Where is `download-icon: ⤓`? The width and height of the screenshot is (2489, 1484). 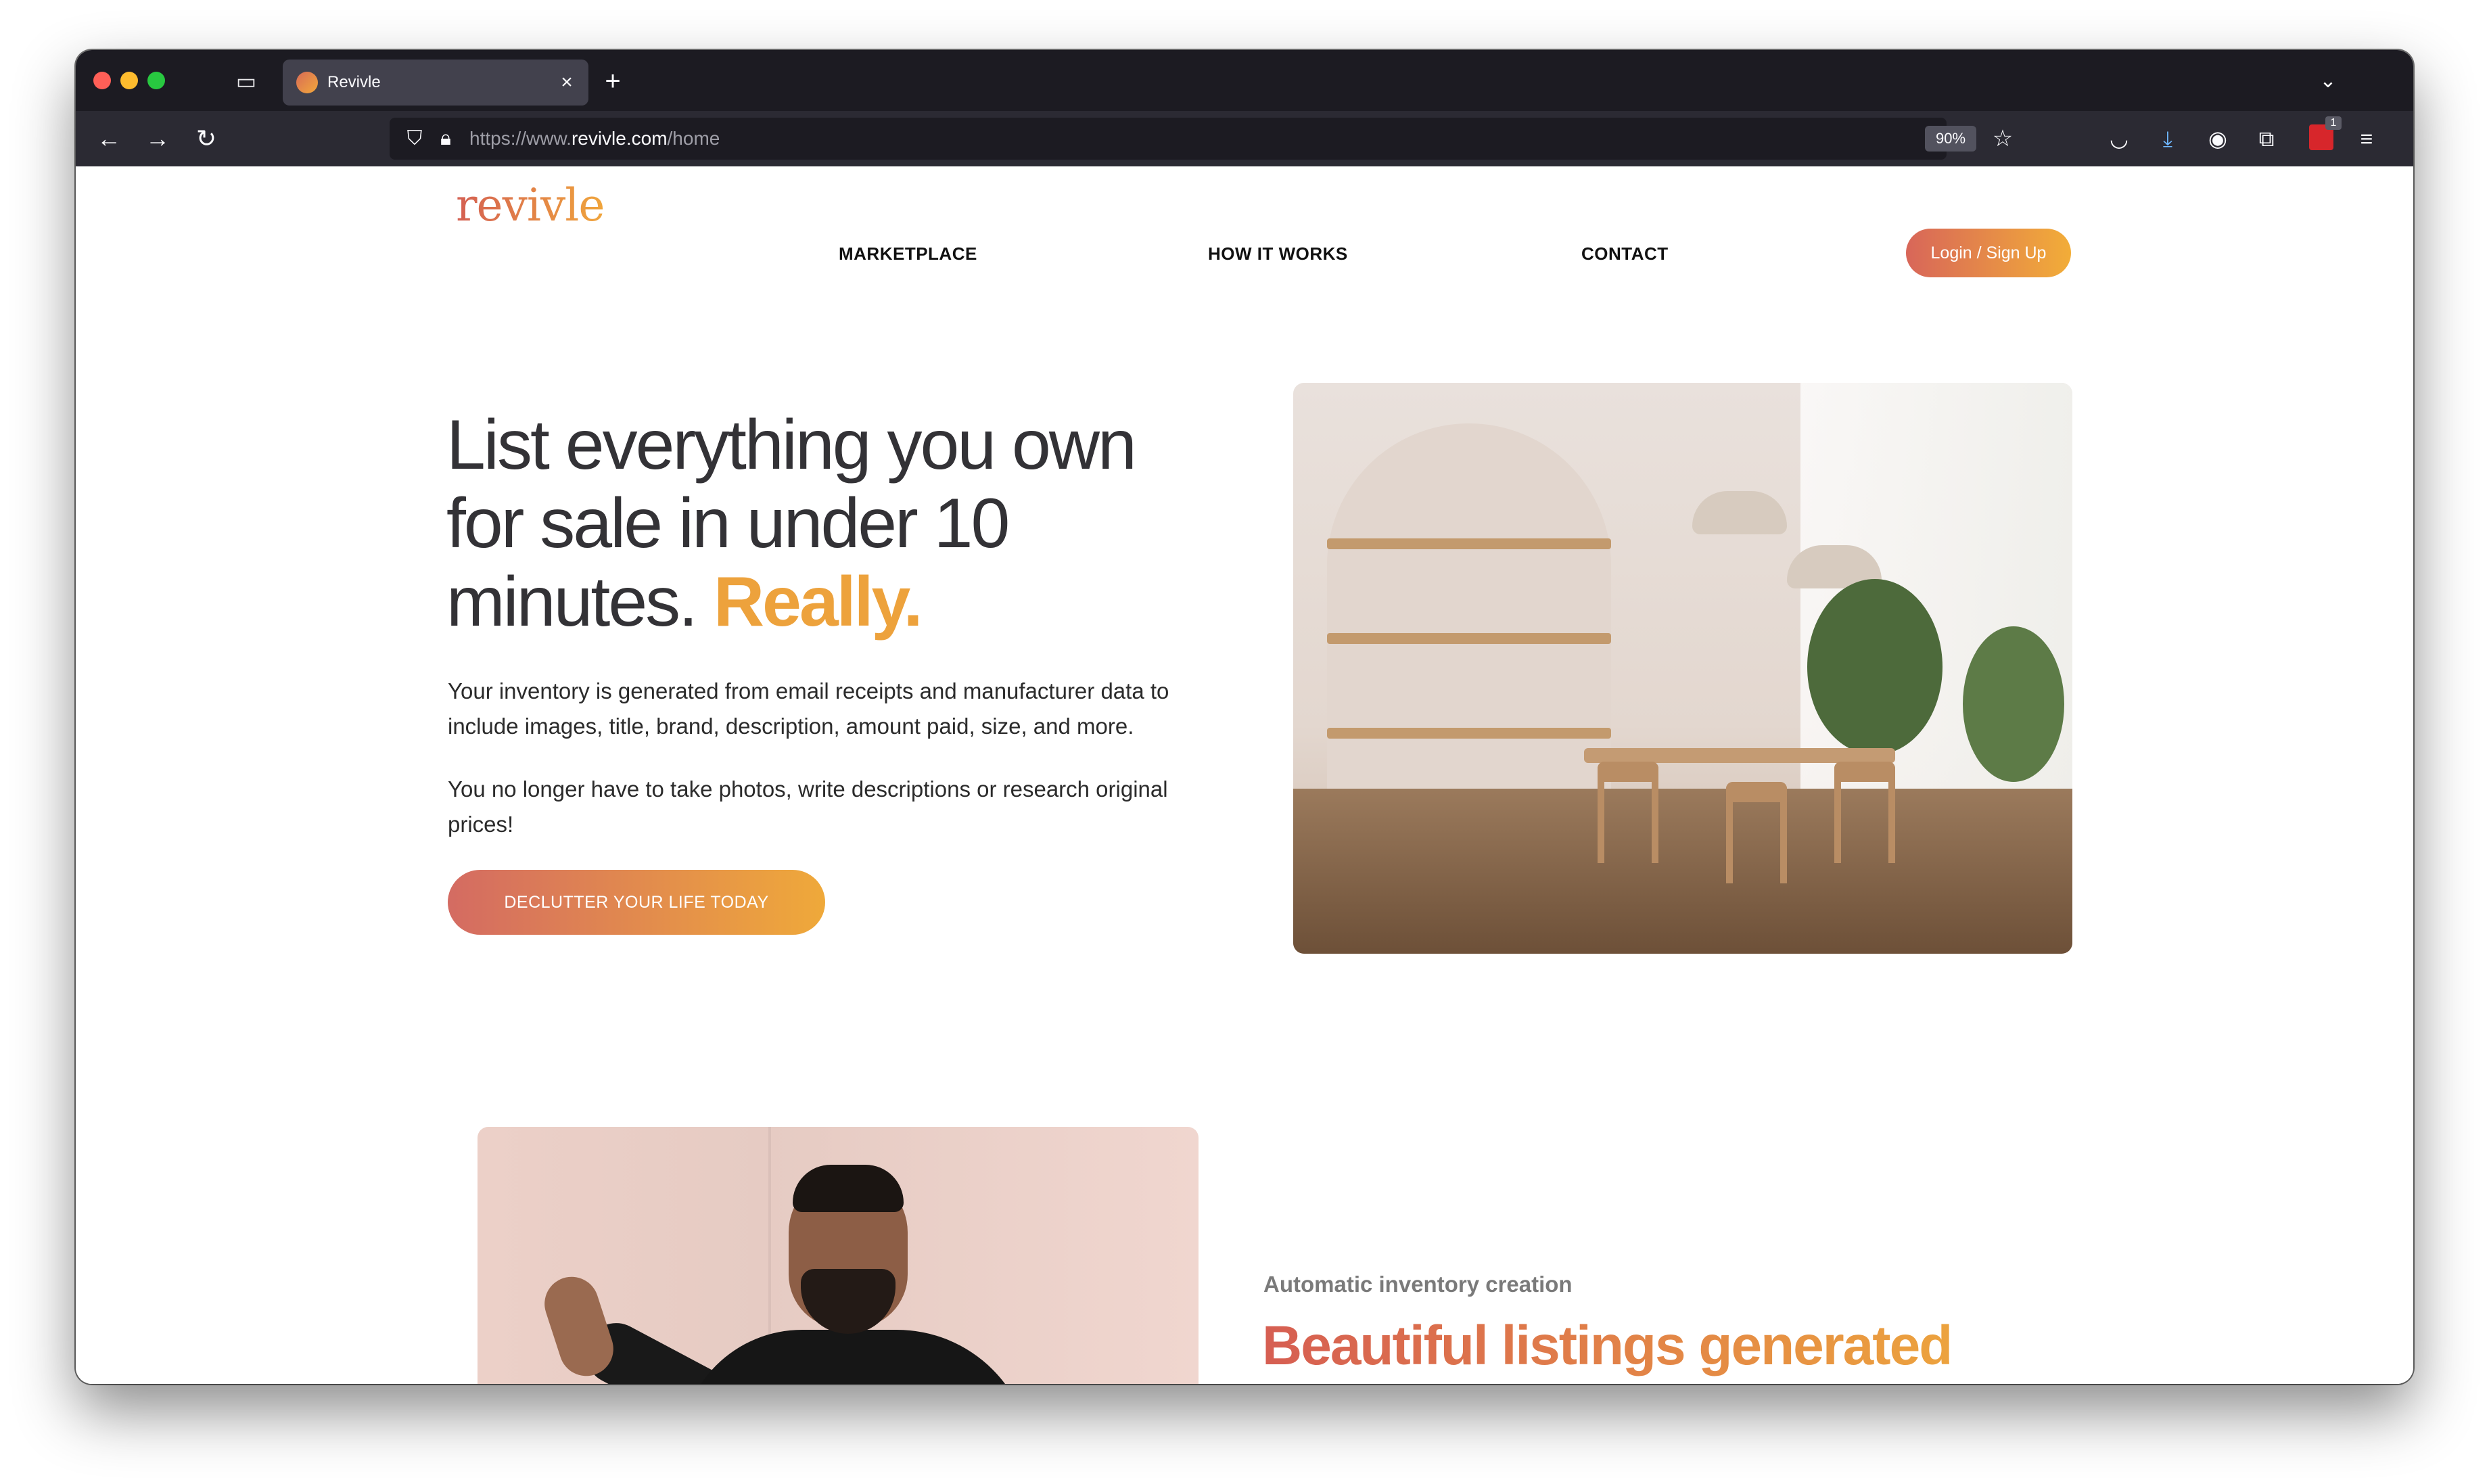 download-icon: ⤓ is located at coordinates (2168, 139).